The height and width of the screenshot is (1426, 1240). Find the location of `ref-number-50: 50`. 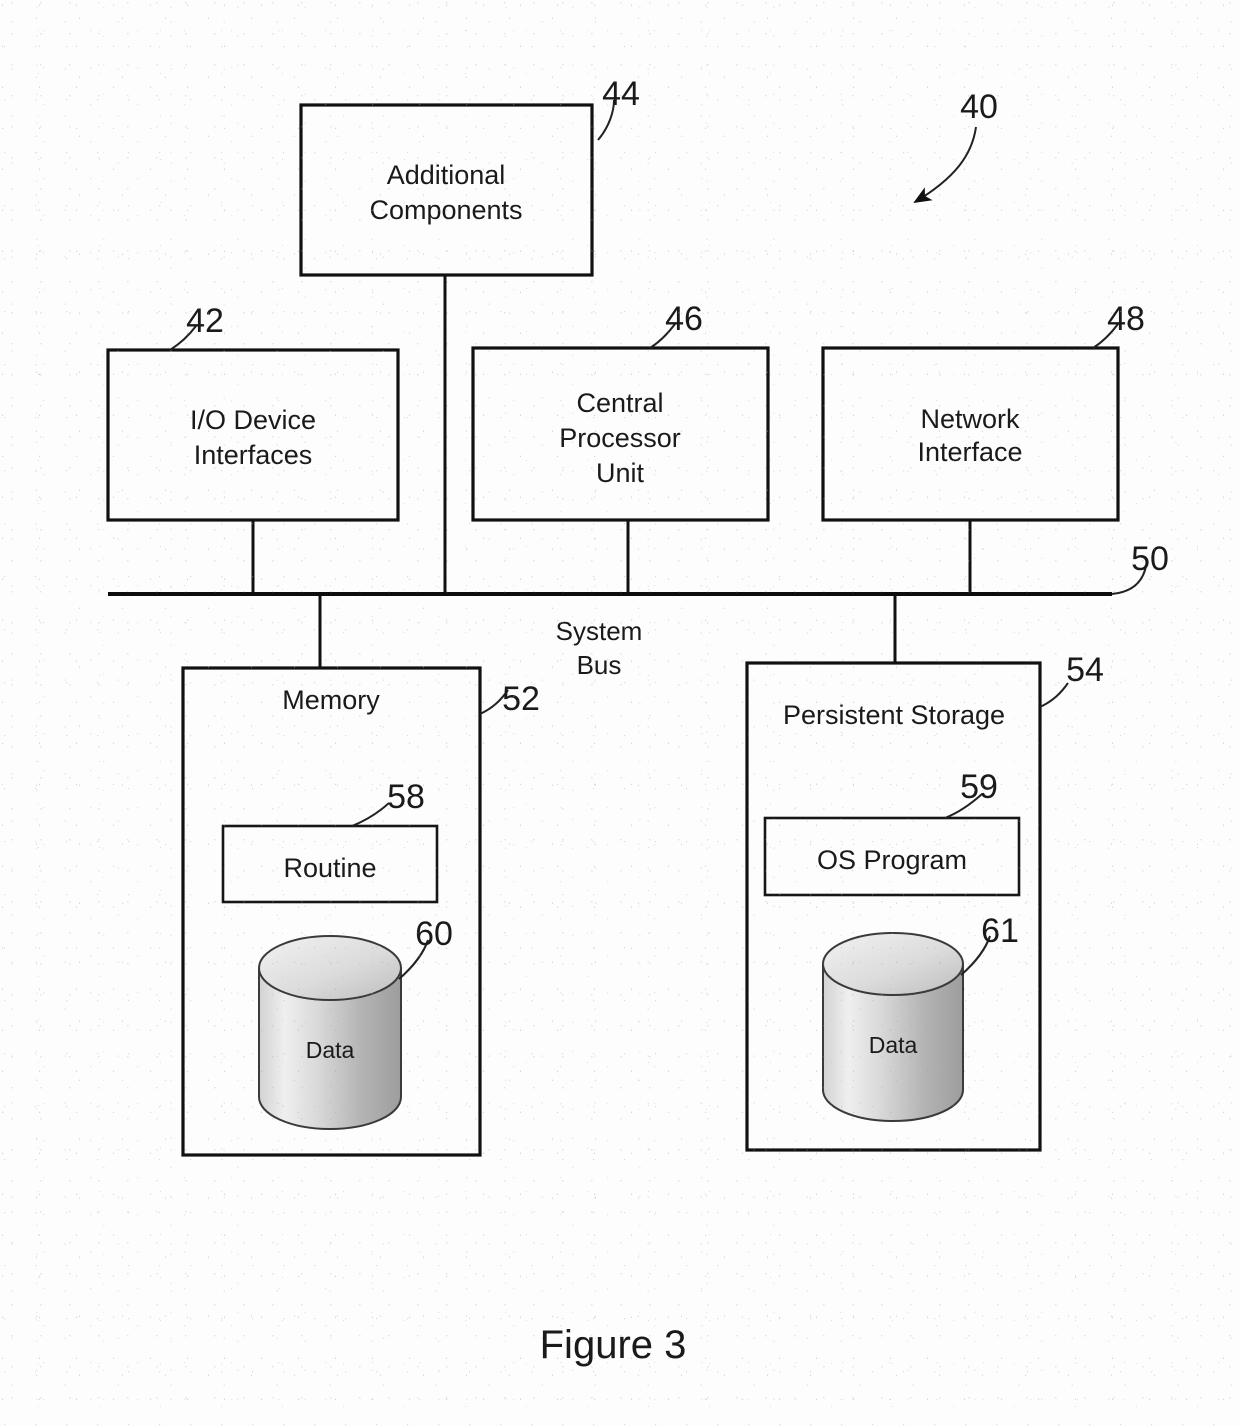

ref-number-50: 50 is located at coordinates (1150, 559).